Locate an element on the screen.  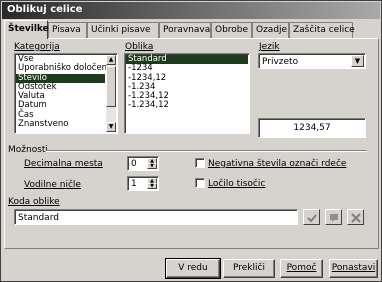
check-button is located at coordinates (311, 217).